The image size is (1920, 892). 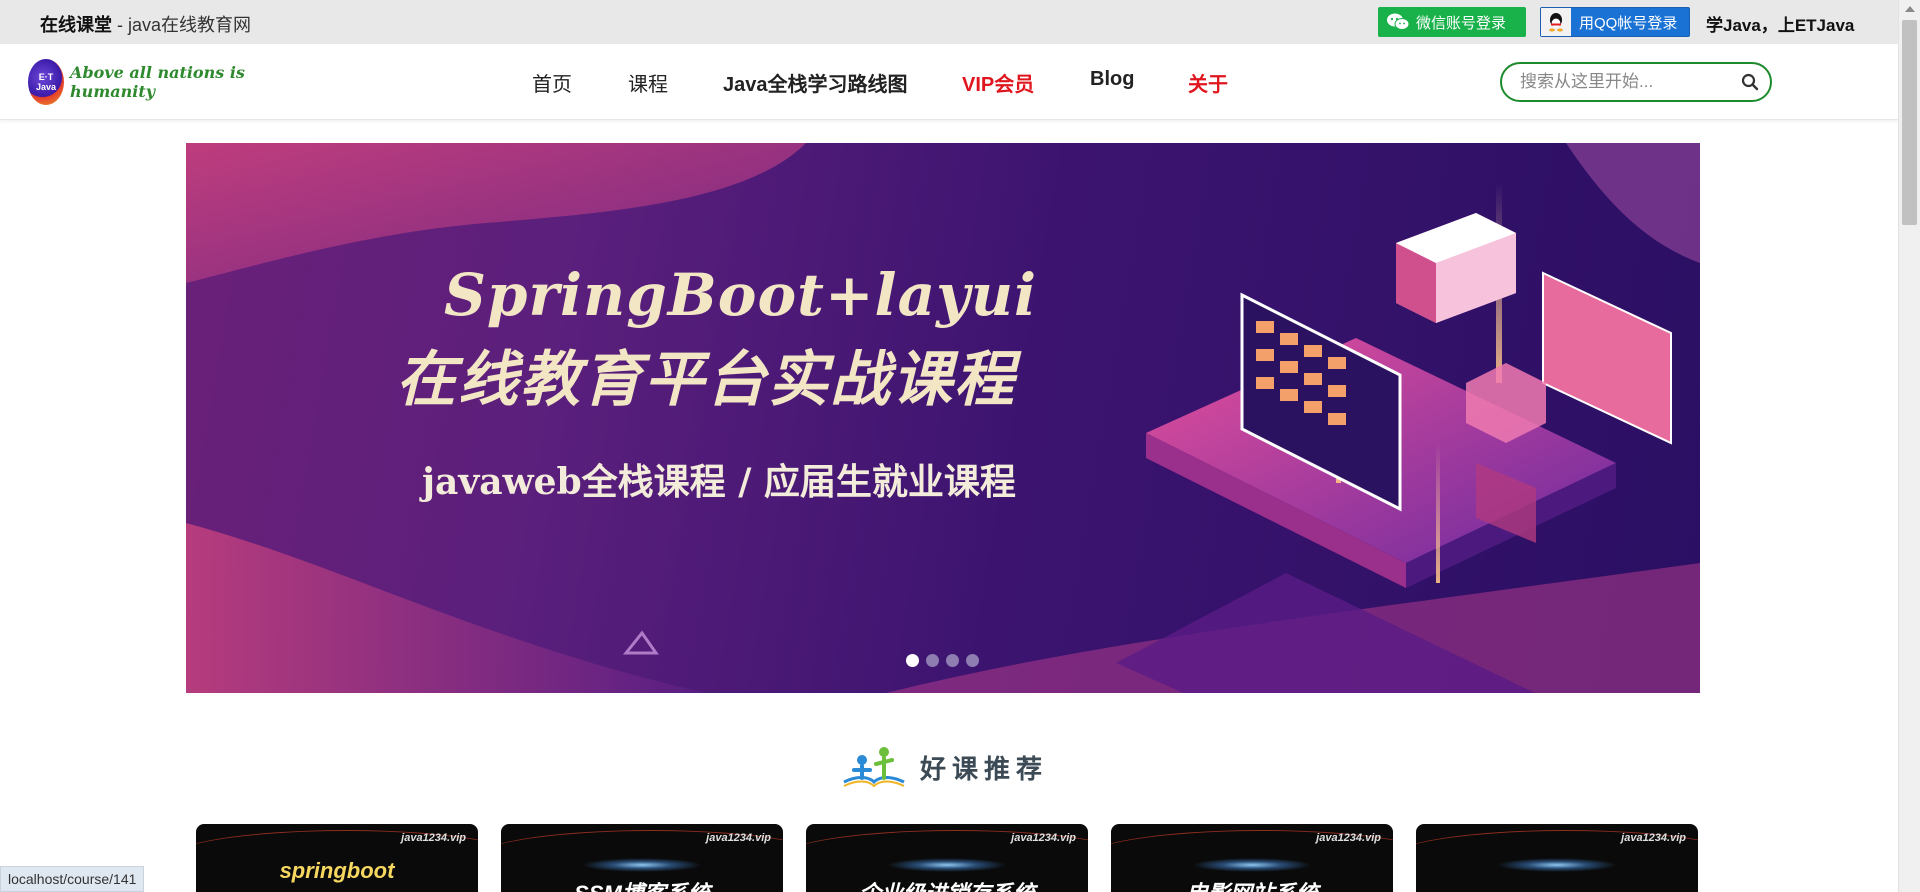 I want to click on banner-title: SpringBoot+layui, so click(x=741, y=295).